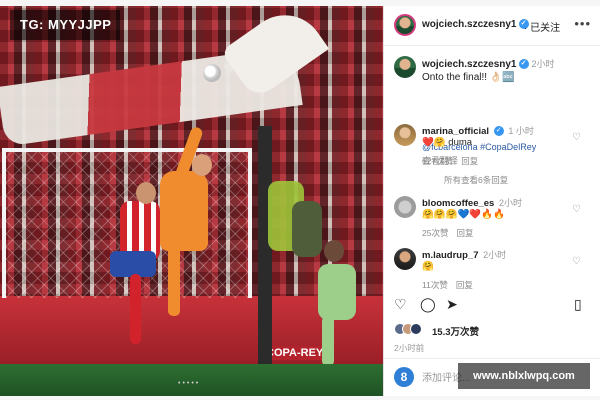 This screenshot has height=400, width=600. Describe the element at coordinates (450, 255) in the screenshot. I see `comment-username: m.laudrup_7` at that location.